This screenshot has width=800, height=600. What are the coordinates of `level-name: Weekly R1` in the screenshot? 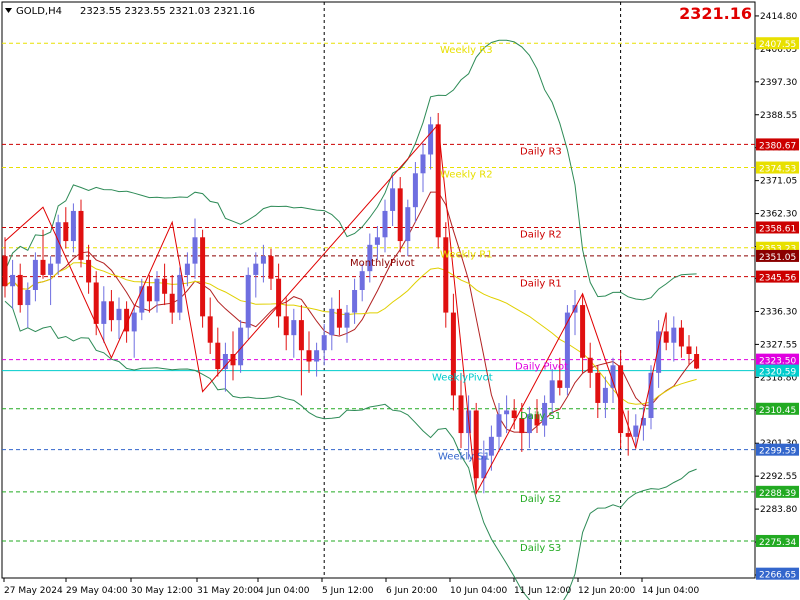 It's located at (466, 255).